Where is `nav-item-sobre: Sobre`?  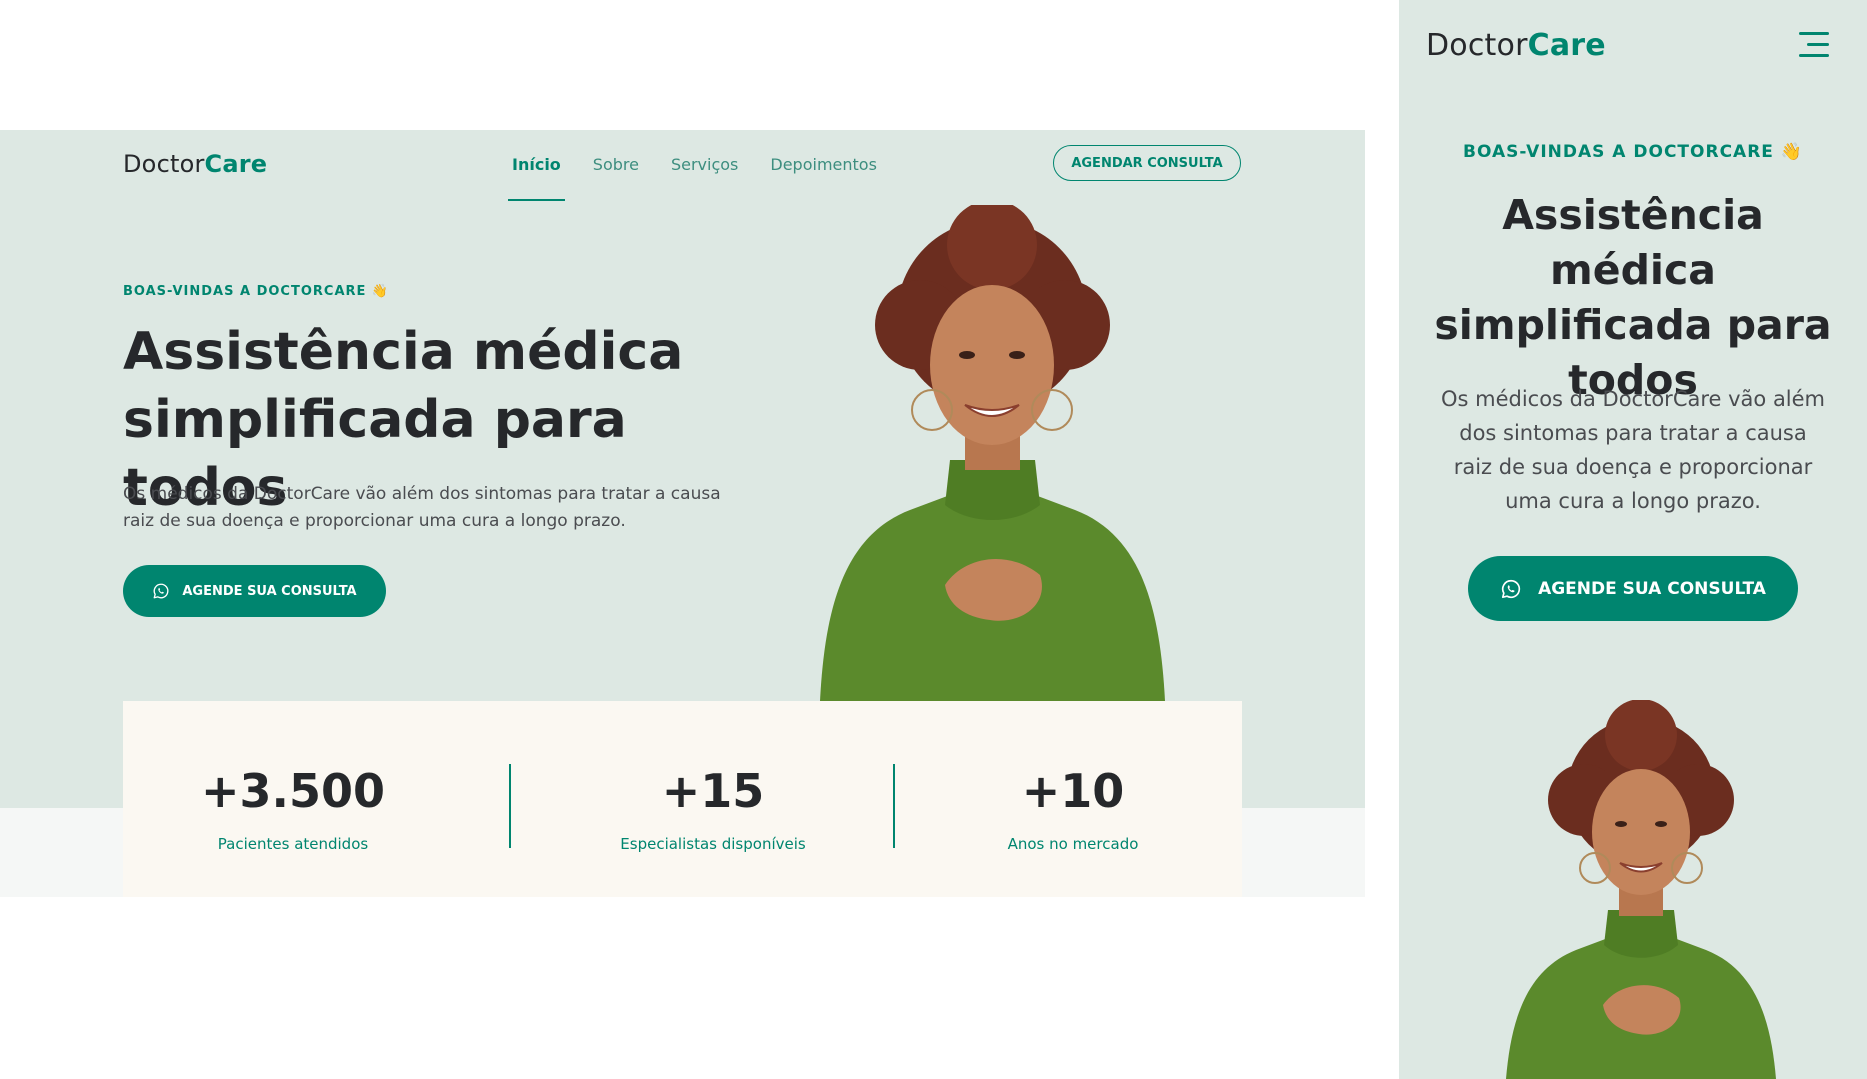 nav-item-sobre: Sobre is located at coordinates (616, 164).